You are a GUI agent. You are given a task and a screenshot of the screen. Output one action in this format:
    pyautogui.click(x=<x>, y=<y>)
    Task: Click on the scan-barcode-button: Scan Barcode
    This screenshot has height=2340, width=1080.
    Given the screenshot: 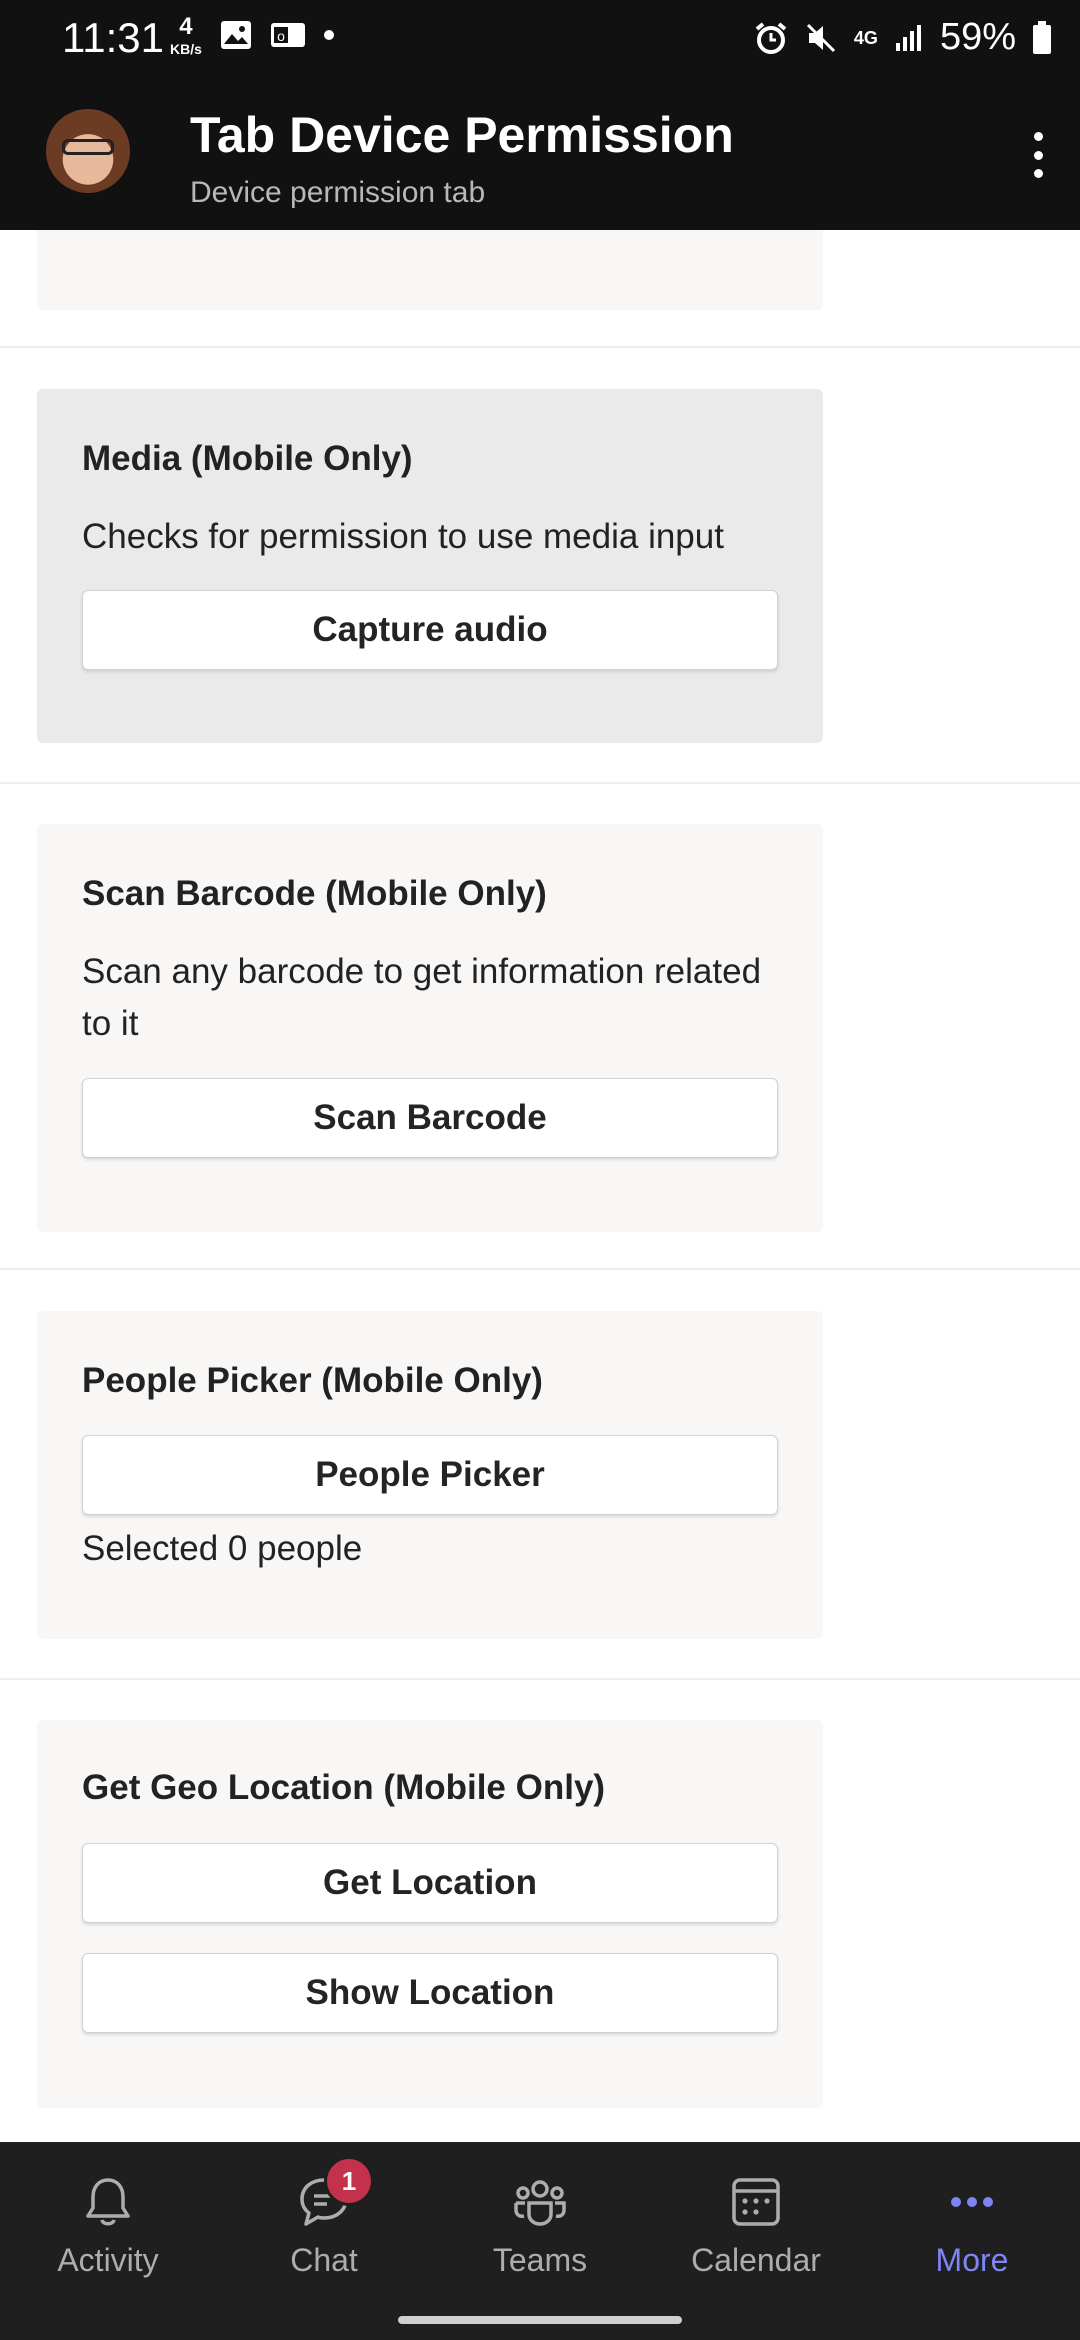 What is the action you would take?
    pyautogui.click(x=430, y=1118)
    